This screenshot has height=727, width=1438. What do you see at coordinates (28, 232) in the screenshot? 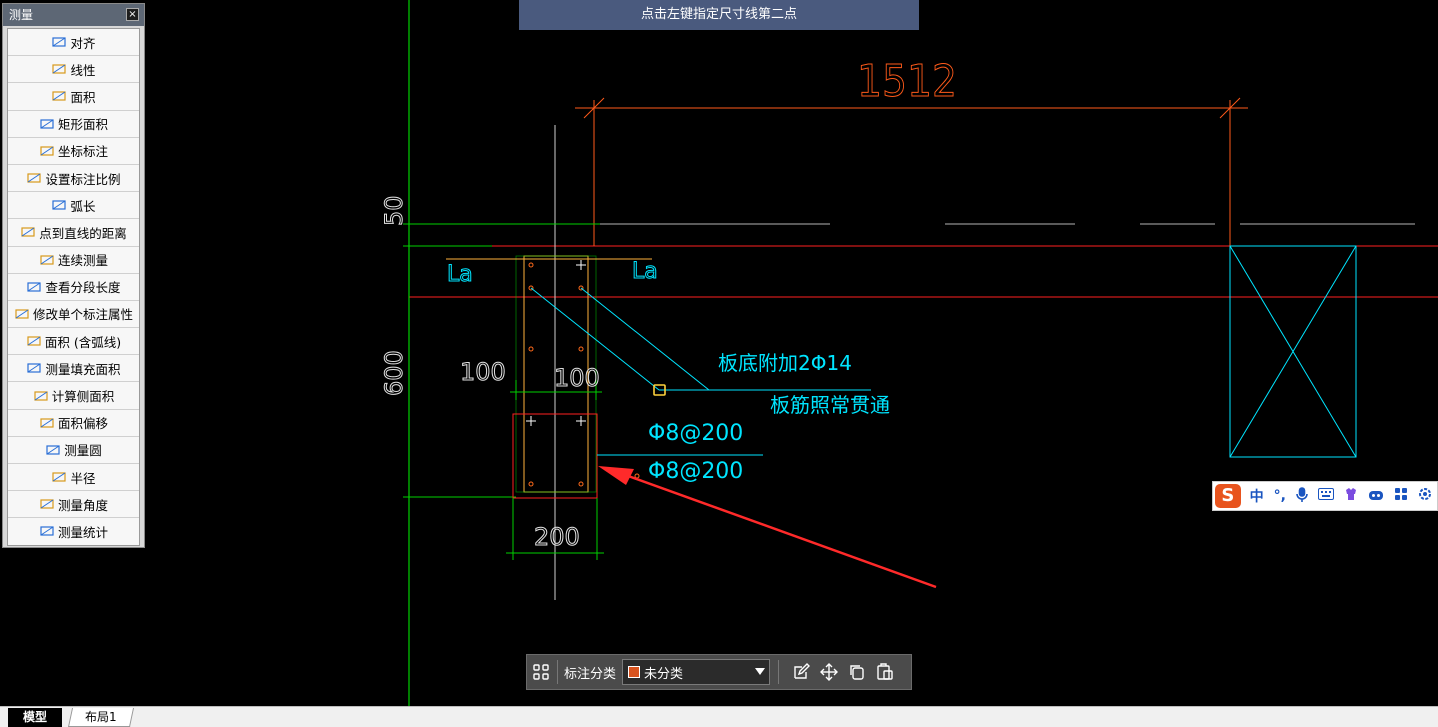
I see `point-line-distance-icon` at bounding box center [28, 232].